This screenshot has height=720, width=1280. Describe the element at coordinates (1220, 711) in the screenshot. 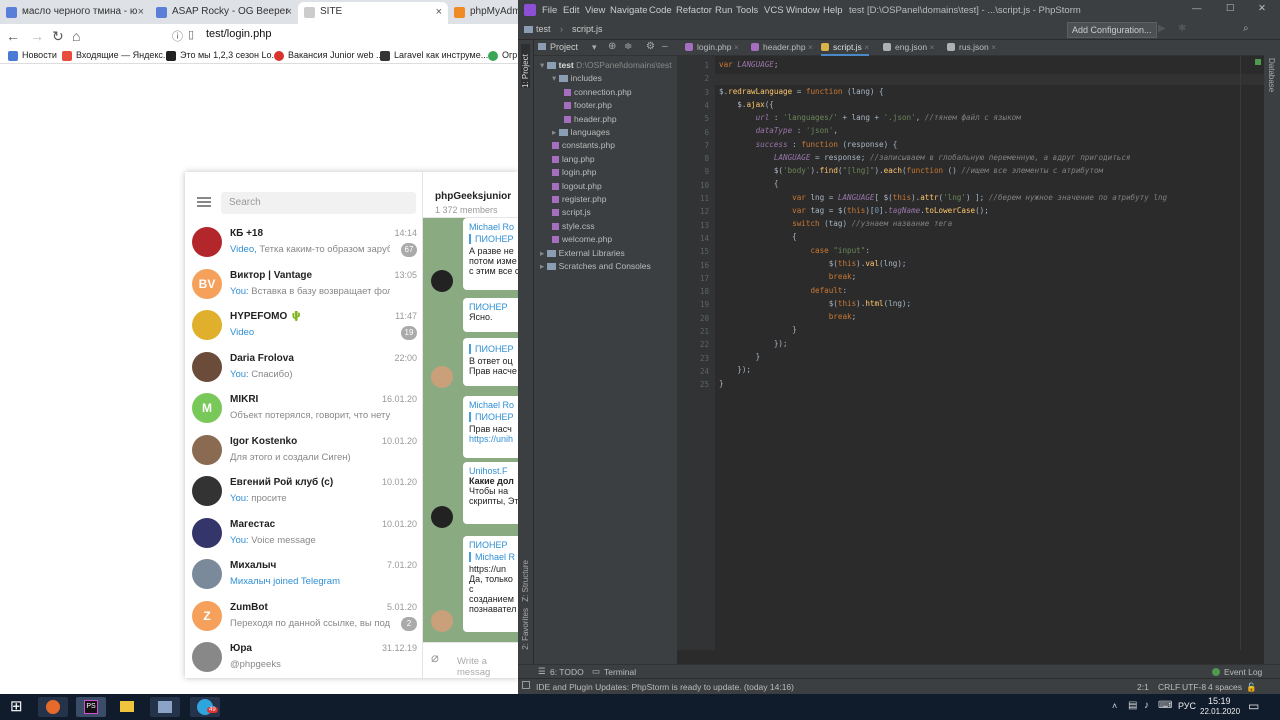

I see `clock-date: 22.01.2020` at that location.